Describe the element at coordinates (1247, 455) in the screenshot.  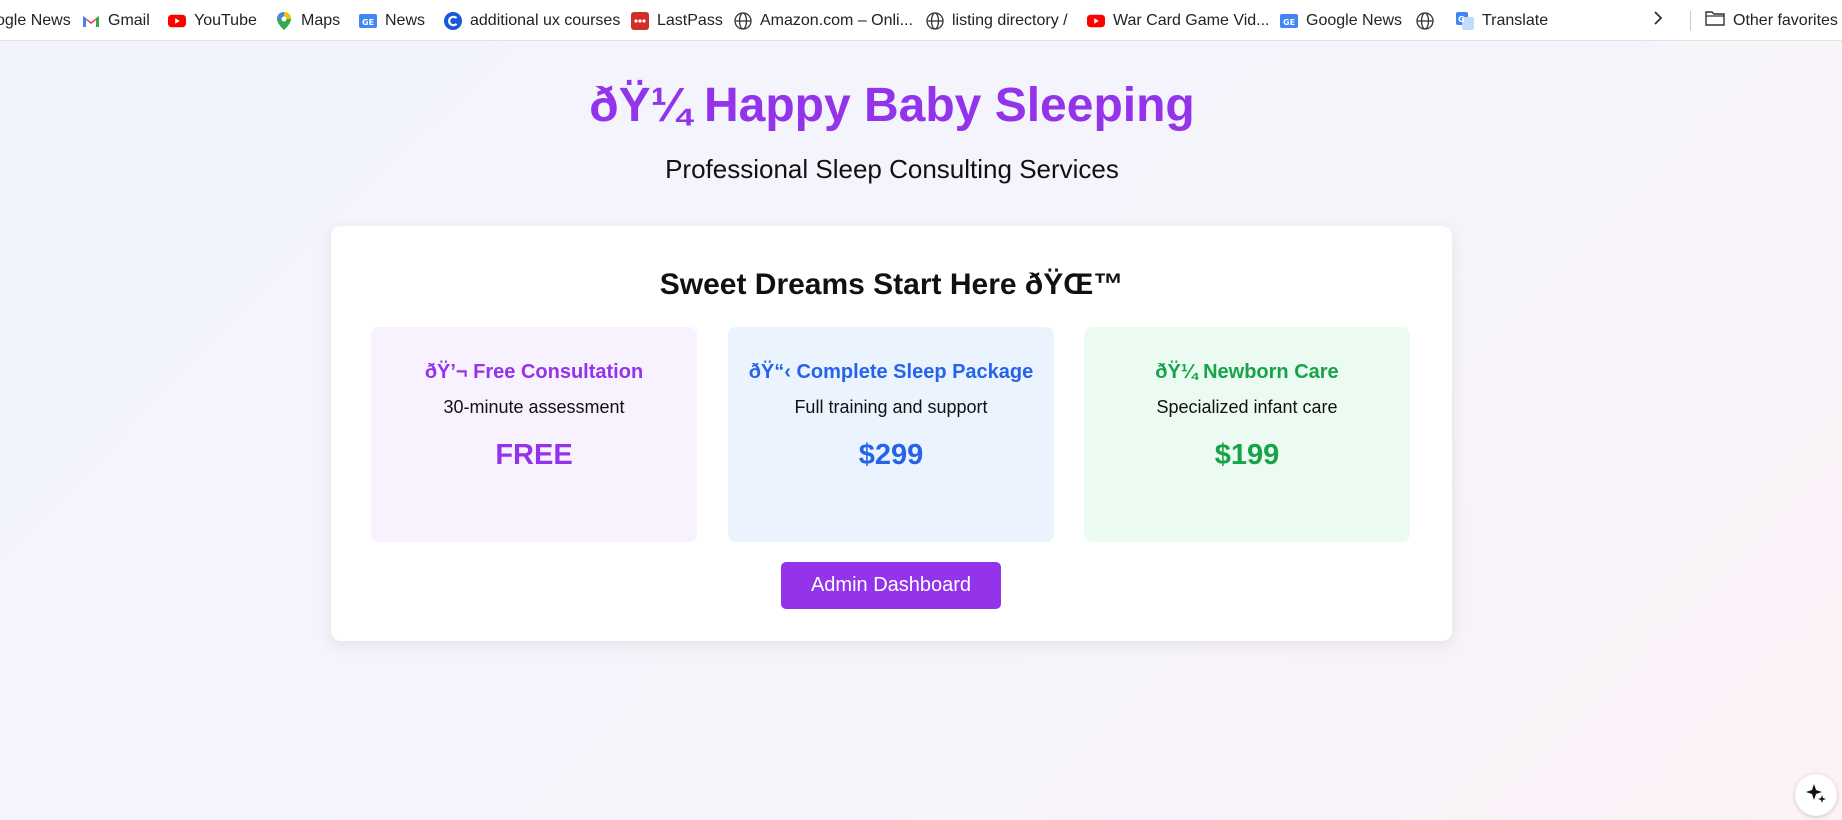
I see `service-price: $199` at that location.